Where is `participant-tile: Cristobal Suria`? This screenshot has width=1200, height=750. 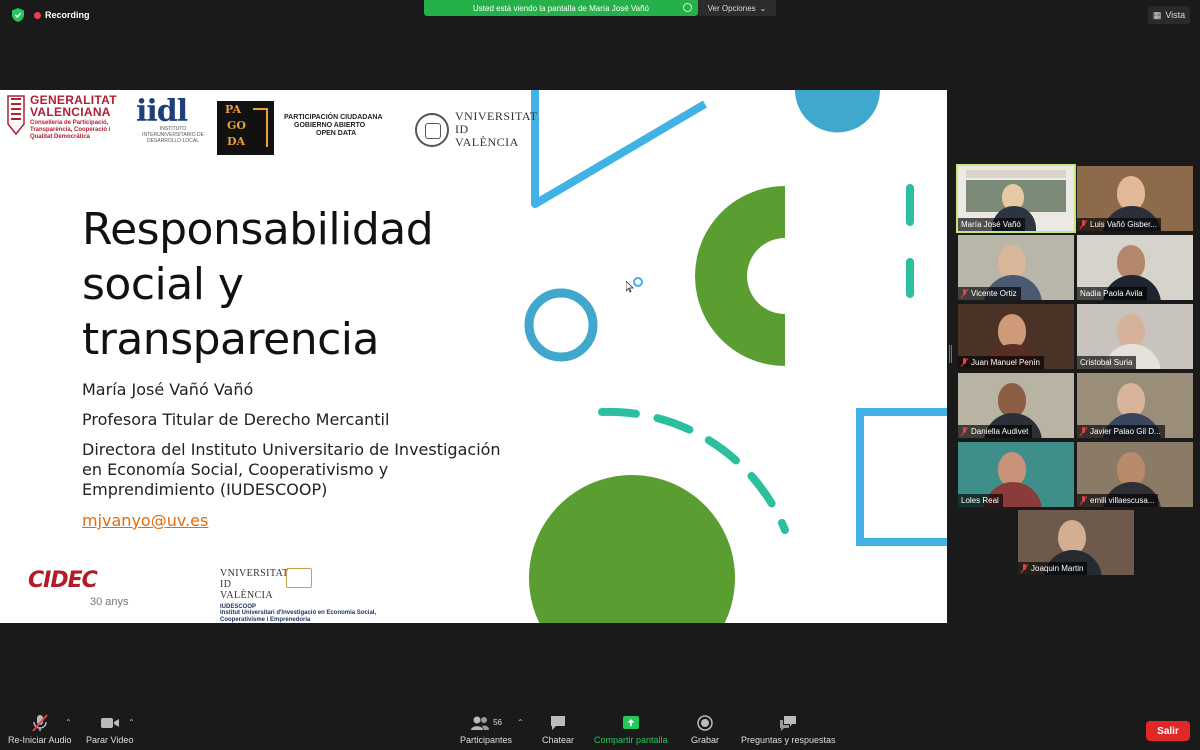
participant-tile: Cristobal Suria is located at coordinates (1135, 336).